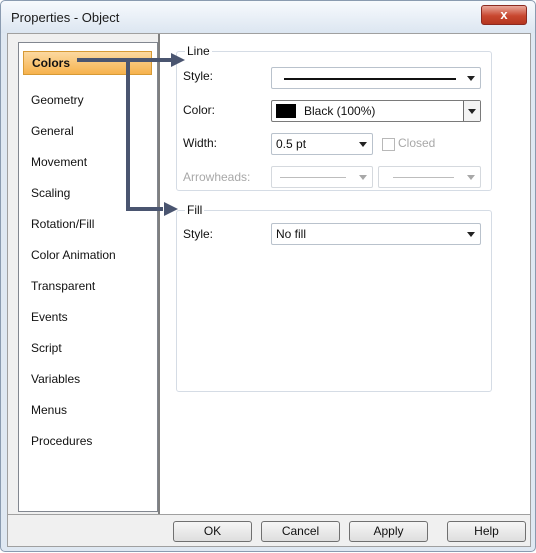  Describe the element at coordinates (178, 60) in the screenshot. I see `annotation-arrowhead-top` at that location.